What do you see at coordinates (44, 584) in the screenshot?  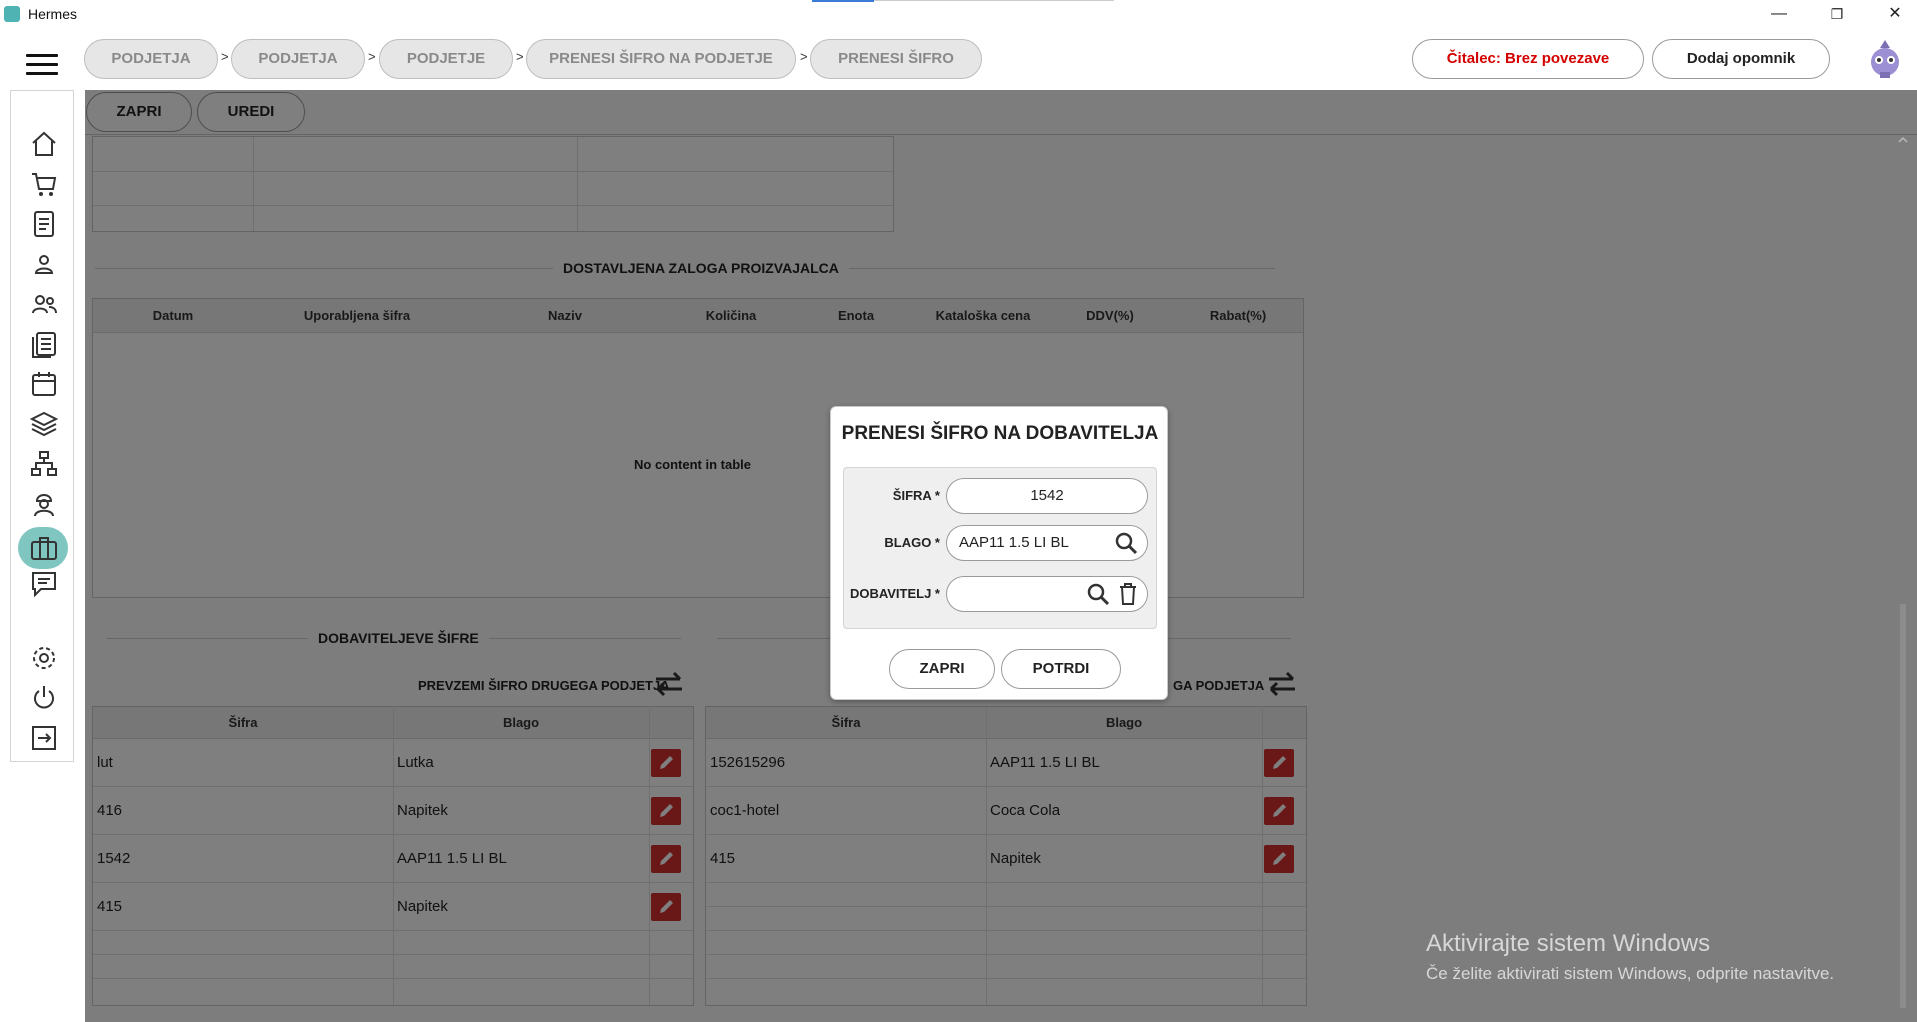 I see `chat-icon` at bounding box center [44, 584].